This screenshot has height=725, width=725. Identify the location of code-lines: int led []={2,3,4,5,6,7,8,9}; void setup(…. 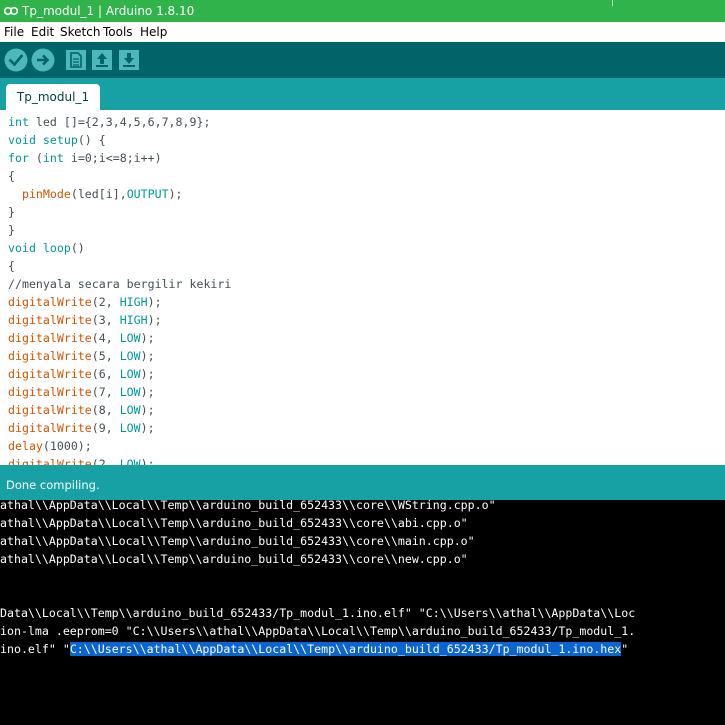
(119, 289).